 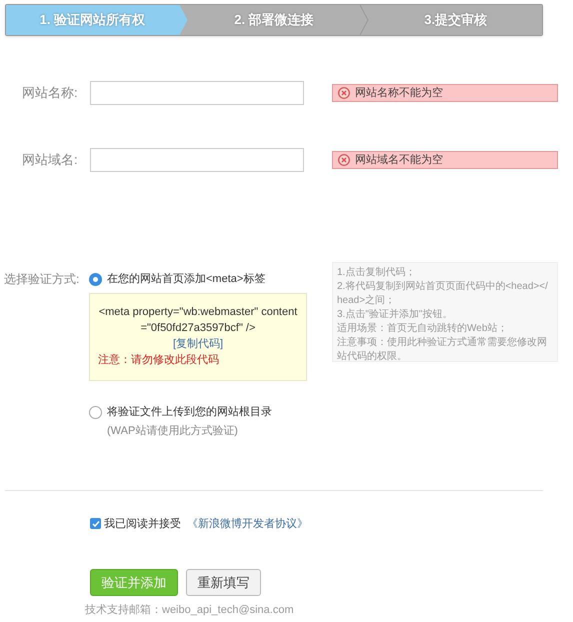 What do you see at coordinates (445, 93) in the screenshot?
I see `error-message: 网站名称不能为空` at bounding box center [445, 93].